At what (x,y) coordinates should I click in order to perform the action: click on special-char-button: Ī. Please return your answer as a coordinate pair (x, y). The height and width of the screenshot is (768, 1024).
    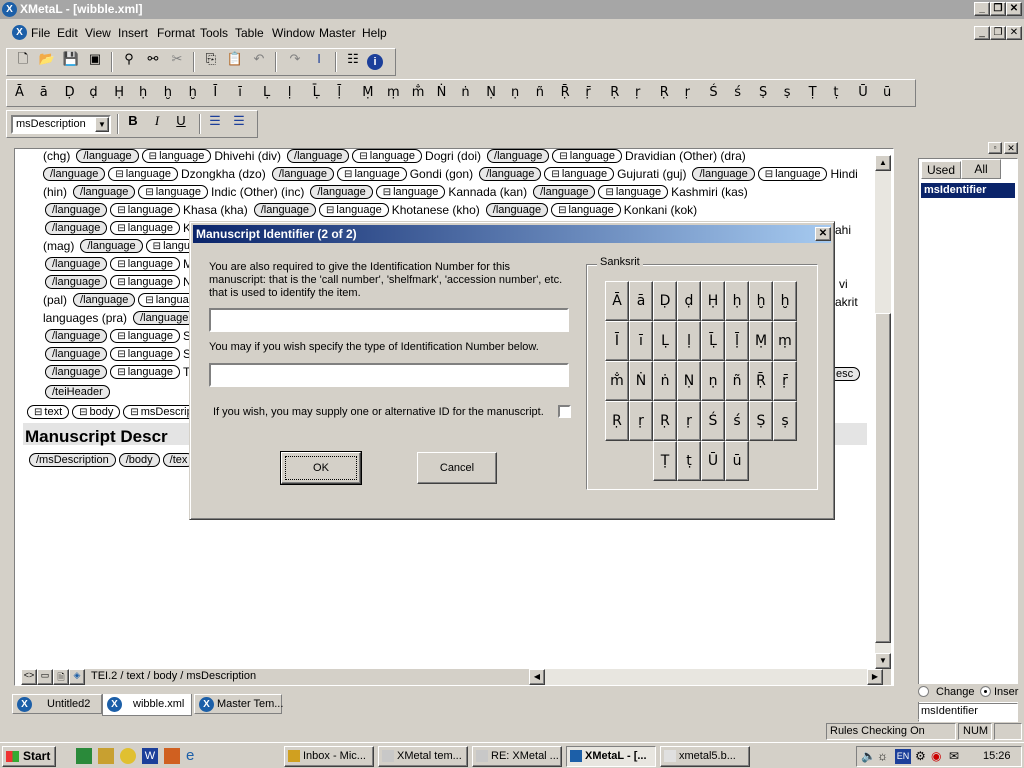
    Looking at the image, I should click on (215, 92).